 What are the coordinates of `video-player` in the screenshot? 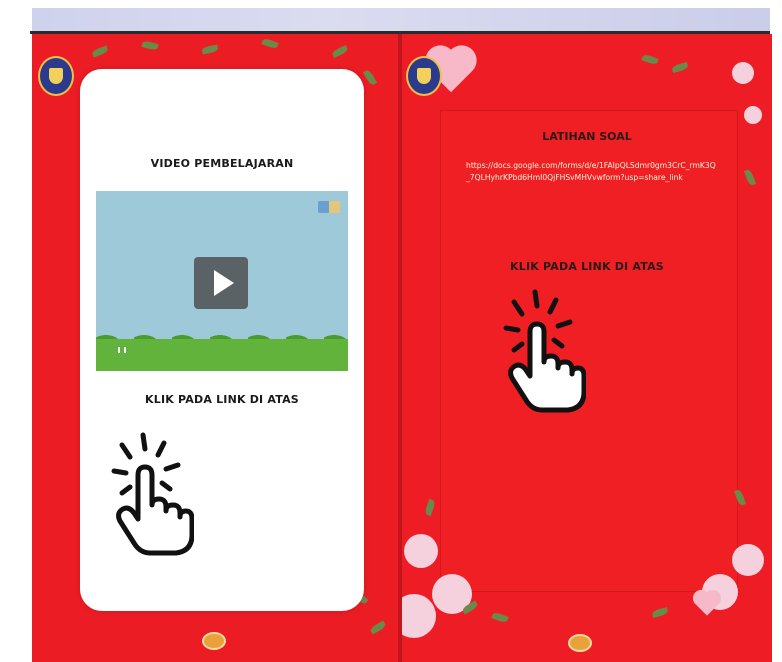 It's located at (222, 281).